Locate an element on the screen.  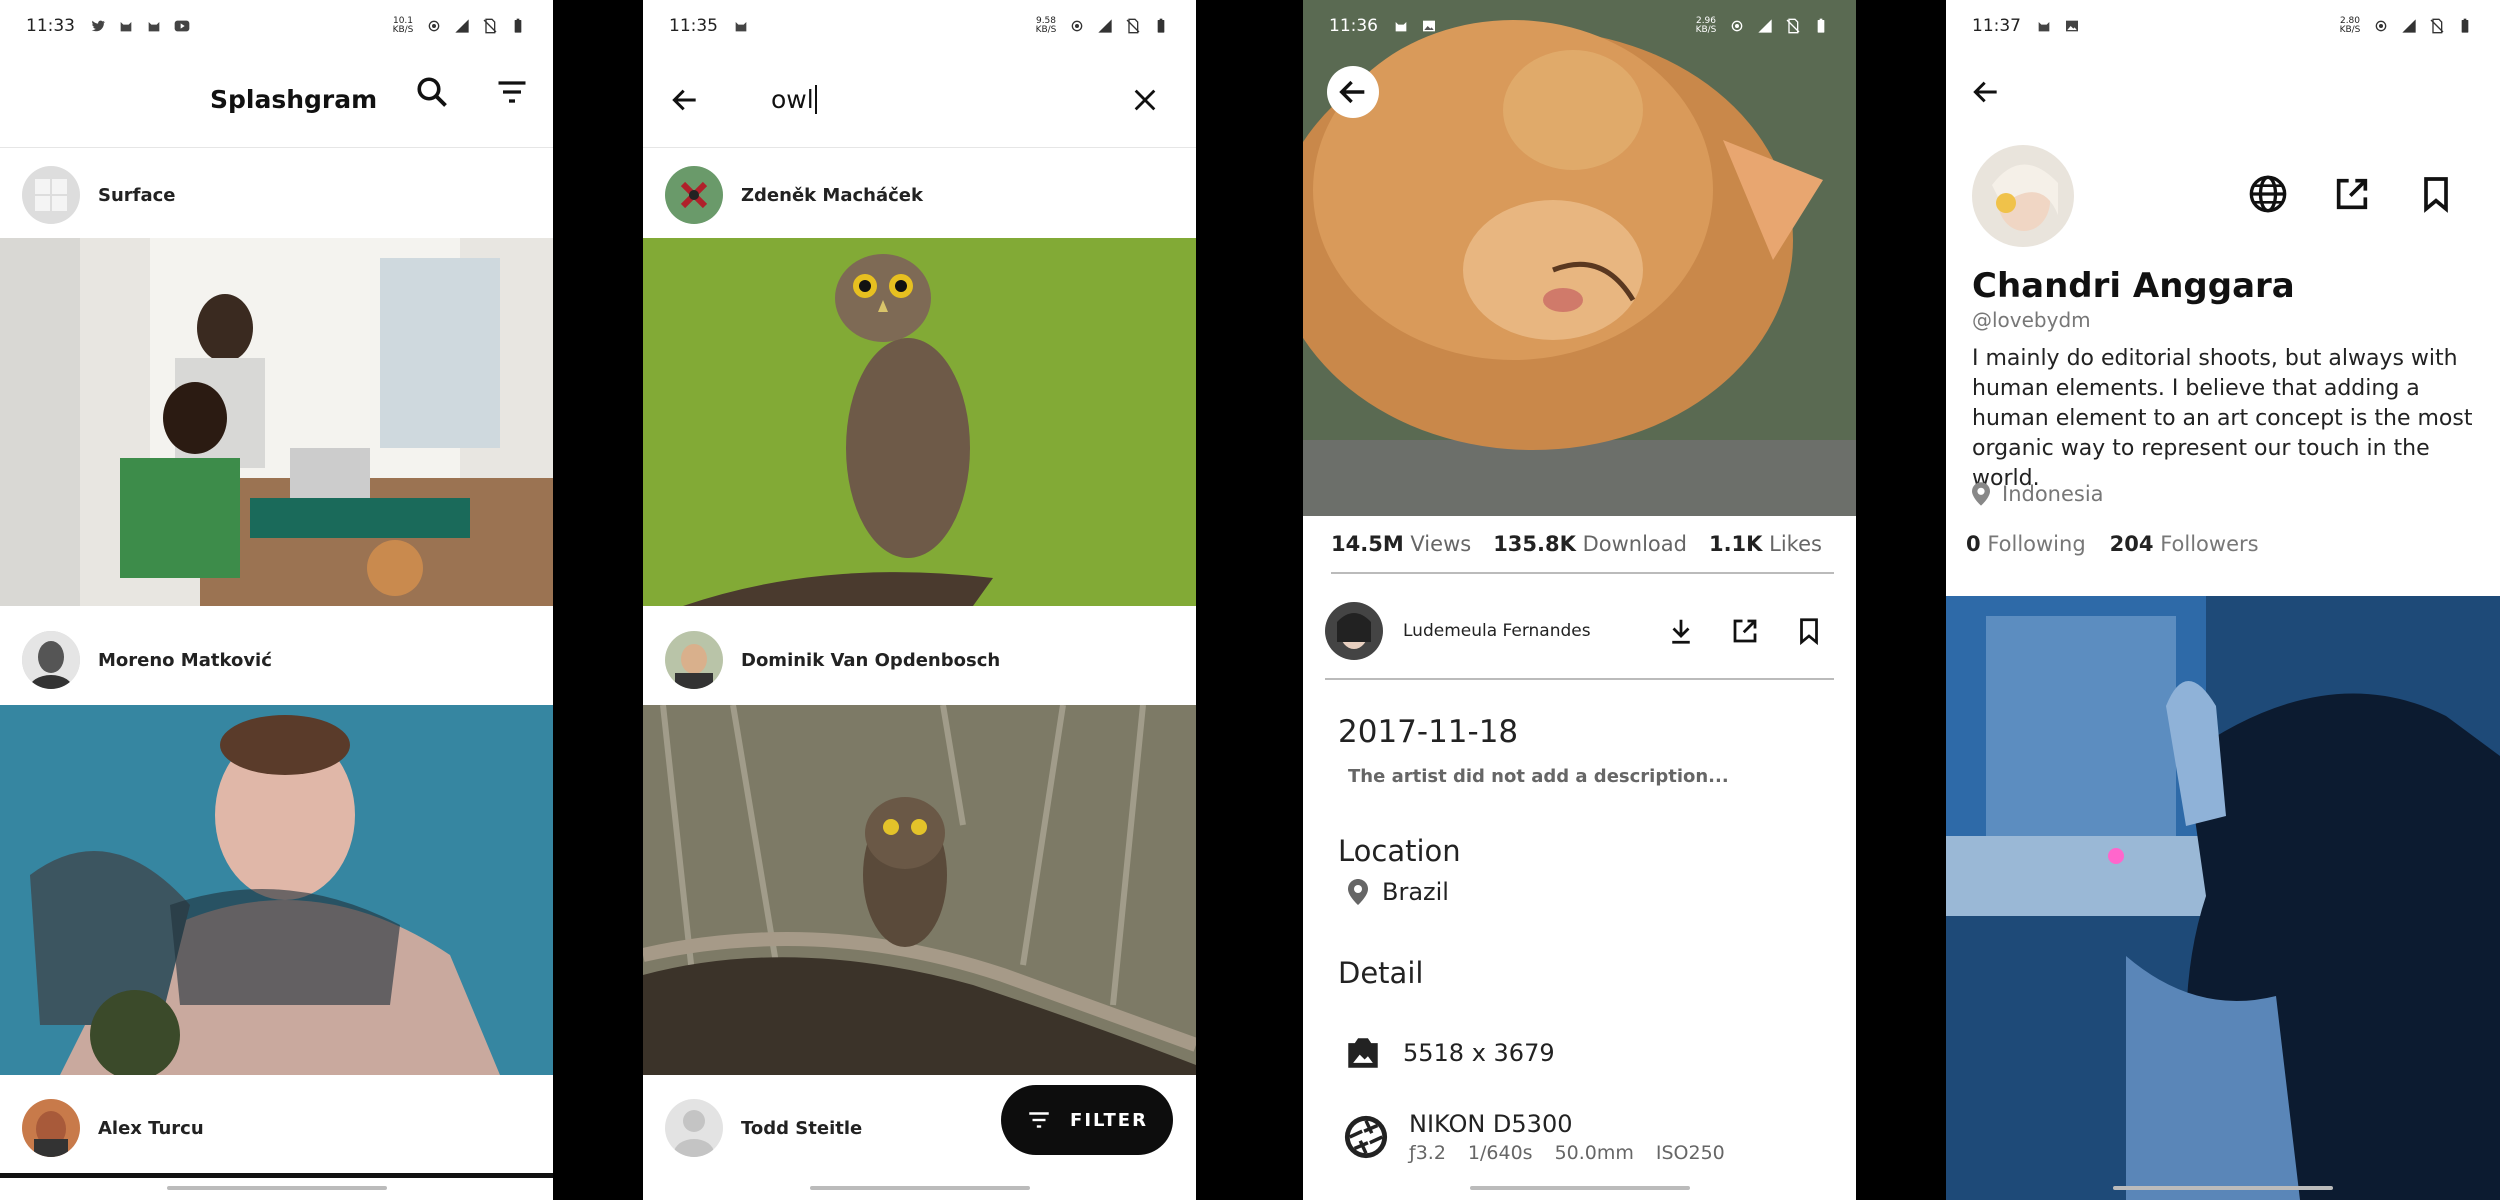
photo-size-icon is located at coordinates (1363, 1053).